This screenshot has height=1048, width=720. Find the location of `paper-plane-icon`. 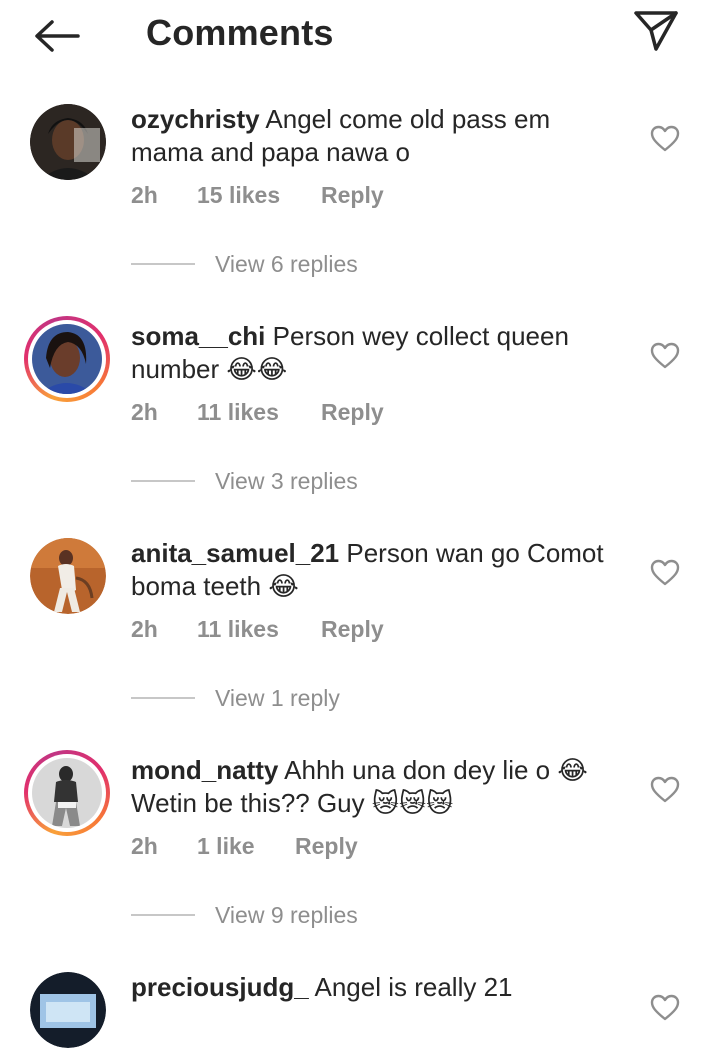

paper-plane-icon is located at coordinates (656, 31).